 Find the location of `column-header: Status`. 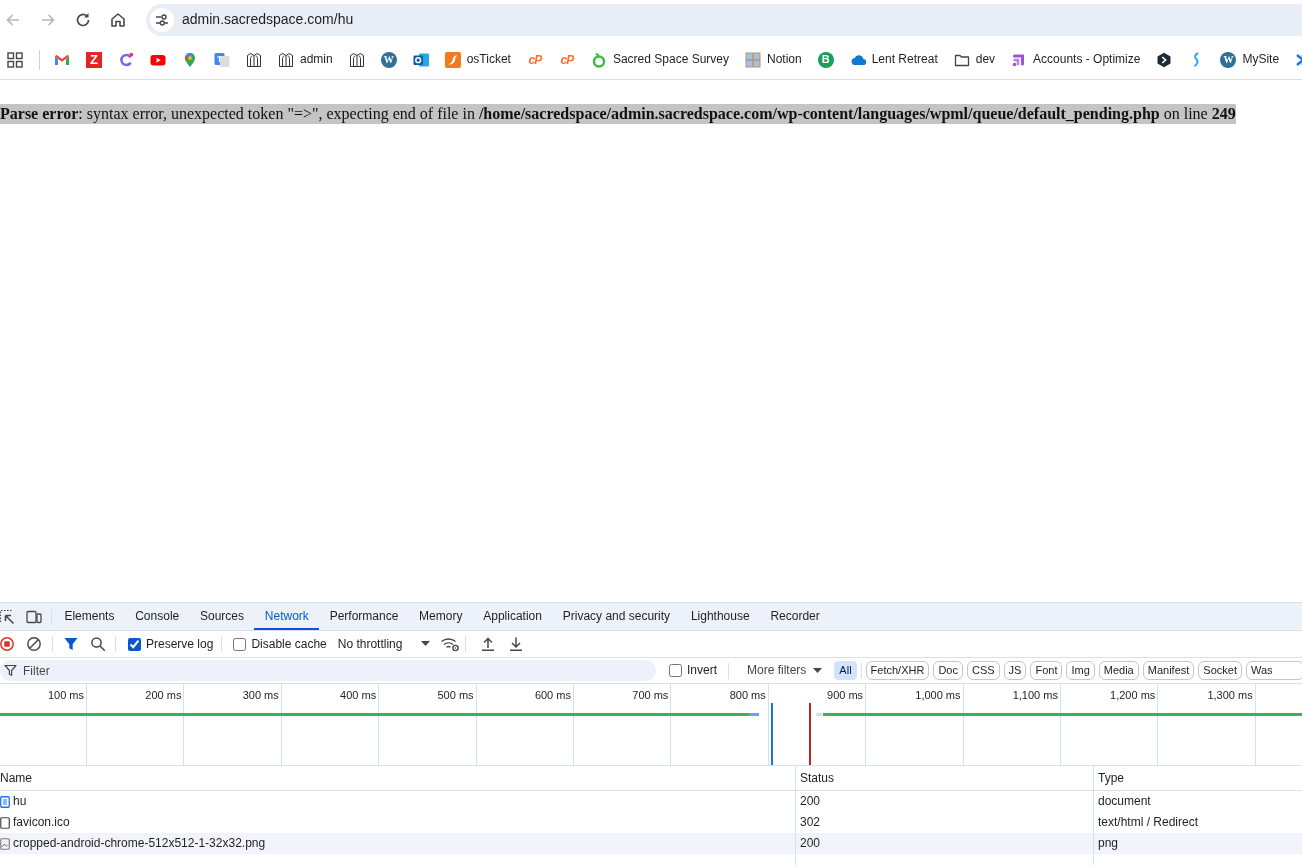

column-header: Status is located at coordinates (946, 778).